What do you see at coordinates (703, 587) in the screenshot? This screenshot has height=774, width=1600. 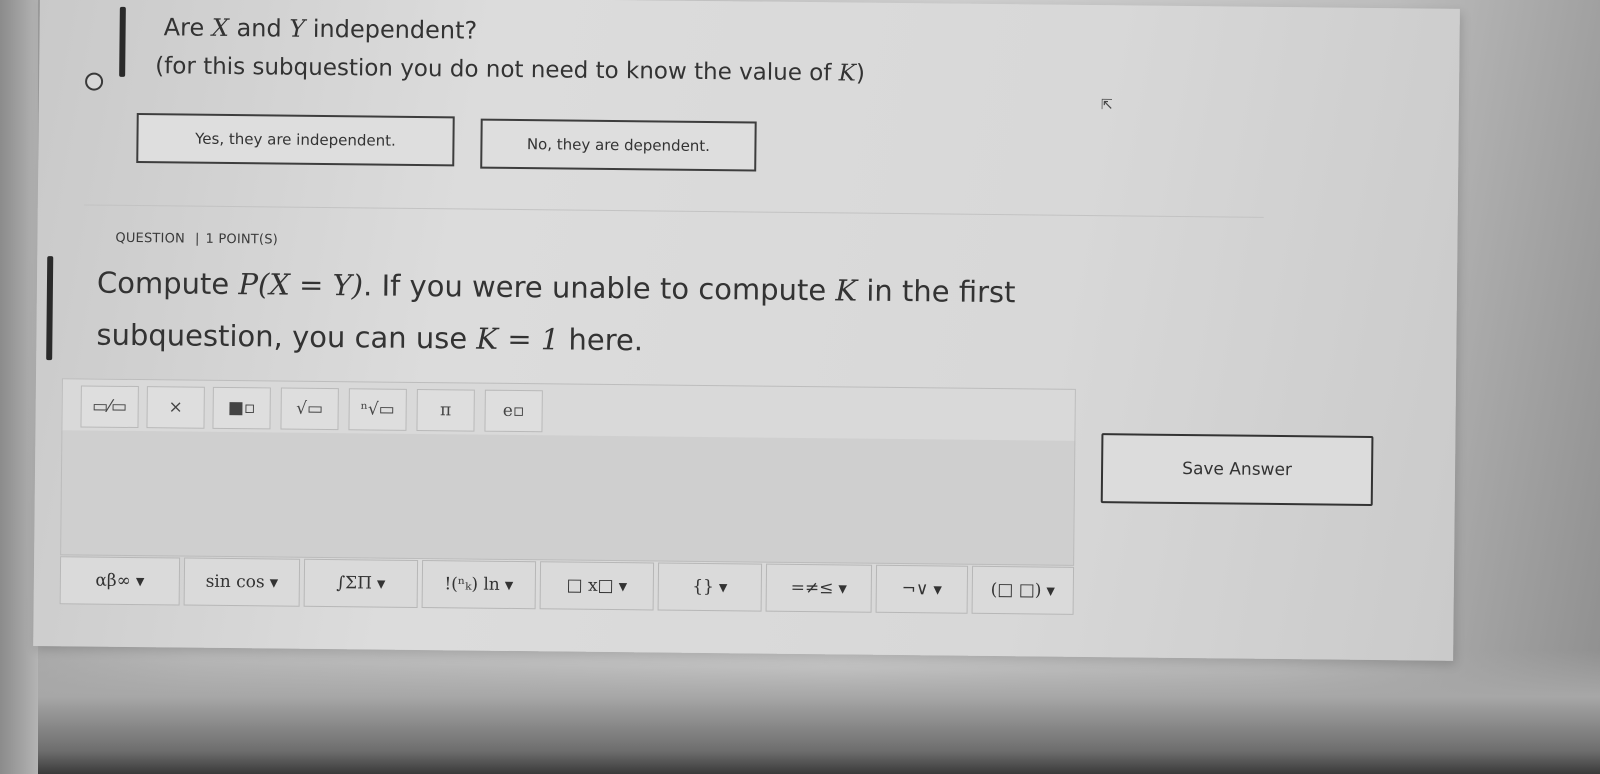 I see `braces-icon: {}` at bounding box center [703, 587].